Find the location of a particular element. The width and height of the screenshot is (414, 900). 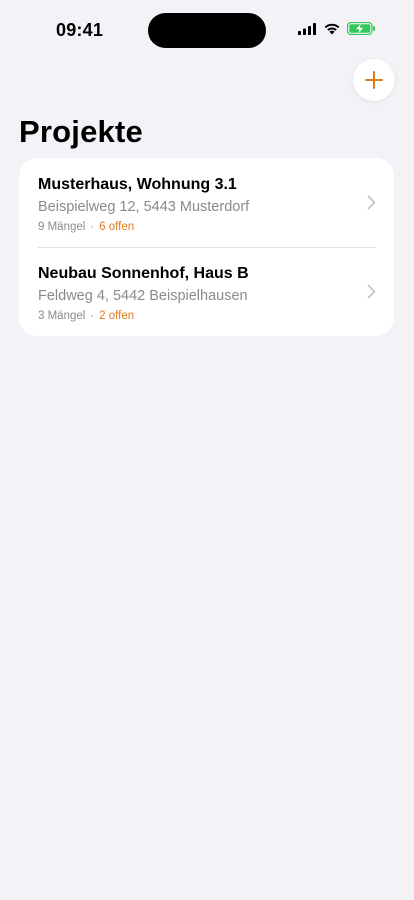

project-address: Beispielweg 12, 5443 Musterdorf is located at coordinates (144, 207).